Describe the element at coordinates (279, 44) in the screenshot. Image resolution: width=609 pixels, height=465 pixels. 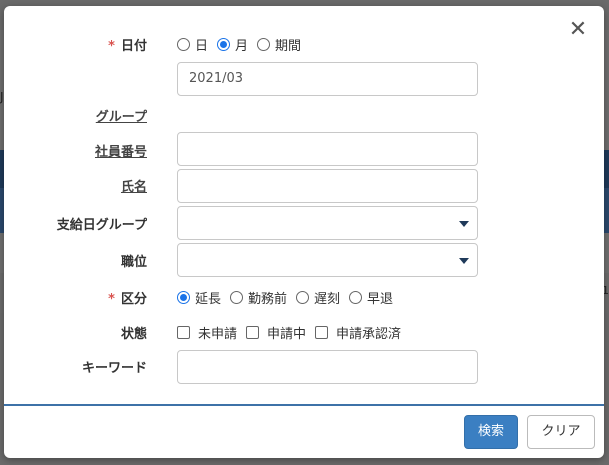
I see `radio-period: 期間` at that location.